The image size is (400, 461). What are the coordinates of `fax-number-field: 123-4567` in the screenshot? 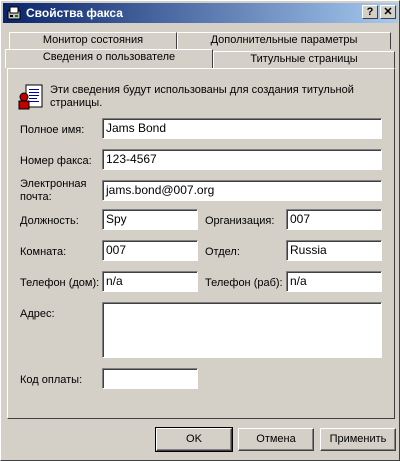 It's located at (242, 159).